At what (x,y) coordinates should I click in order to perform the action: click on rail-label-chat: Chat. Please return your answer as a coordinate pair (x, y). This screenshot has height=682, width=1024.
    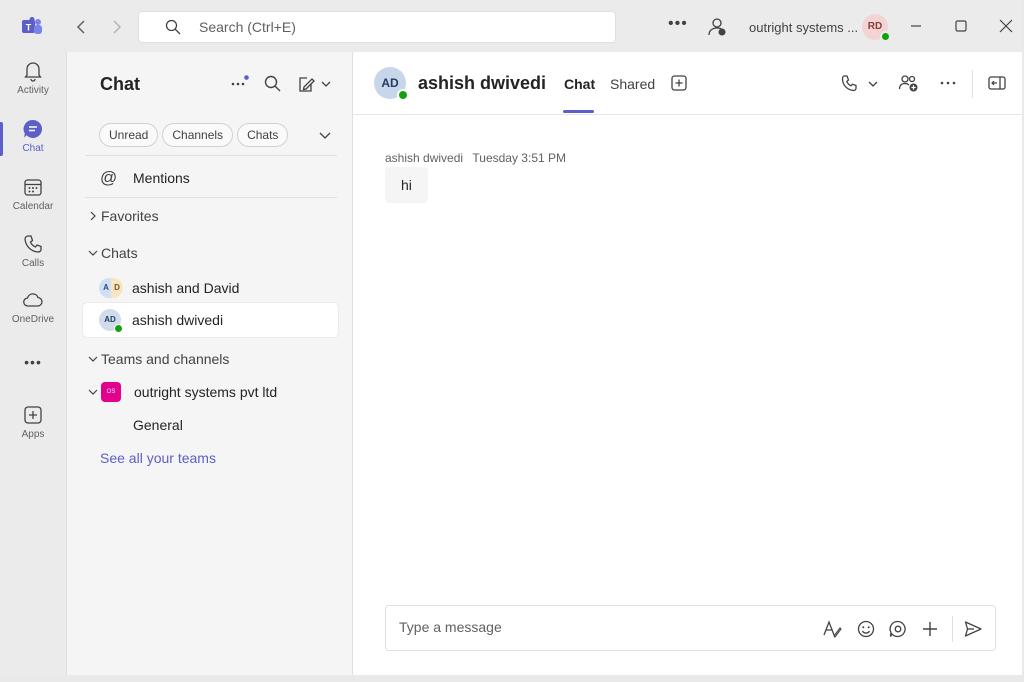
    Looking at the image, I should click on (33, 148).